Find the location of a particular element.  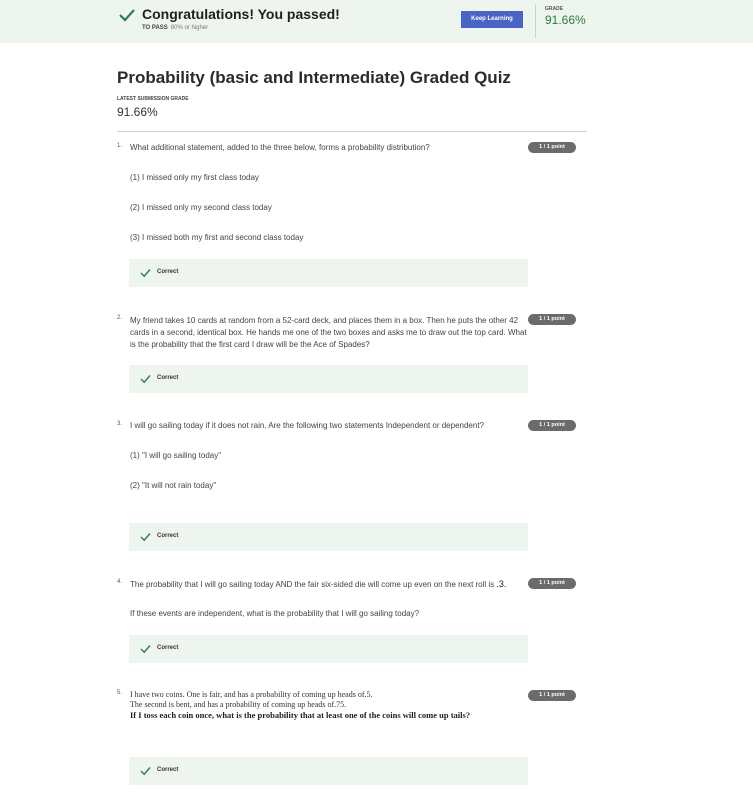

grade-value: 91.66% is located at coordinates (565, 20).